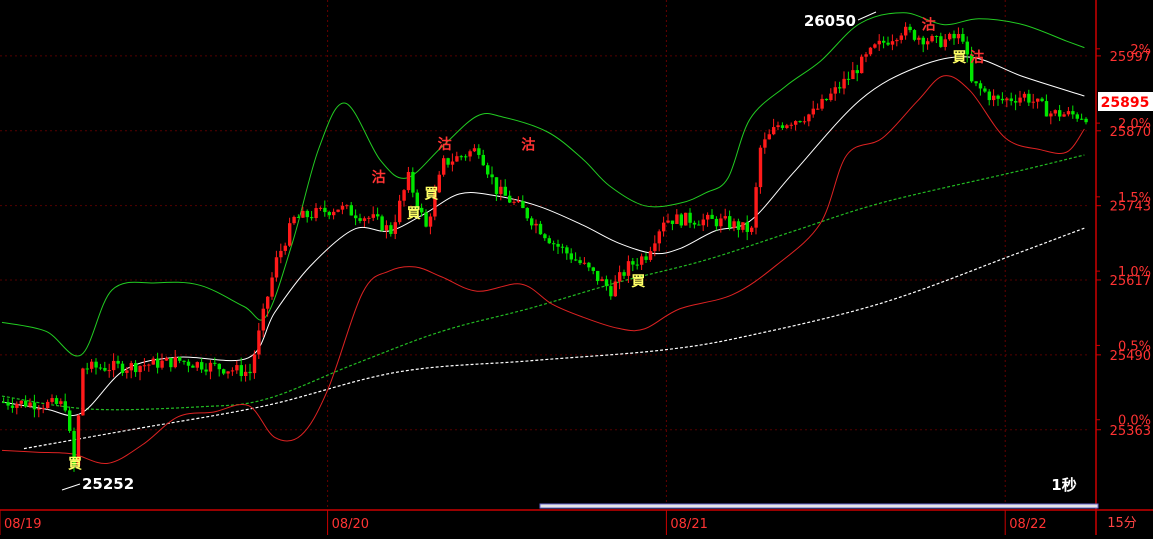 The image size is (1153, 539). Describe the element at coordinates (1140, 50) in the screenshot. I see `percent-tick-label: 2%` at that location.